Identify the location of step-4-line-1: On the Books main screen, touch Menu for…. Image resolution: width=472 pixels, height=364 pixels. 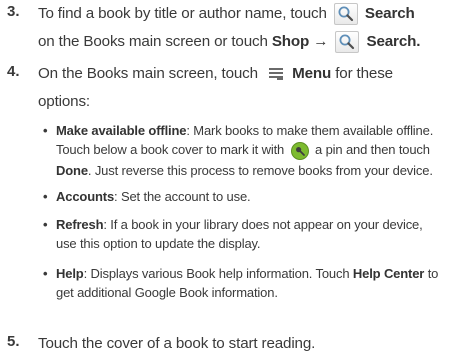
(253, 74).